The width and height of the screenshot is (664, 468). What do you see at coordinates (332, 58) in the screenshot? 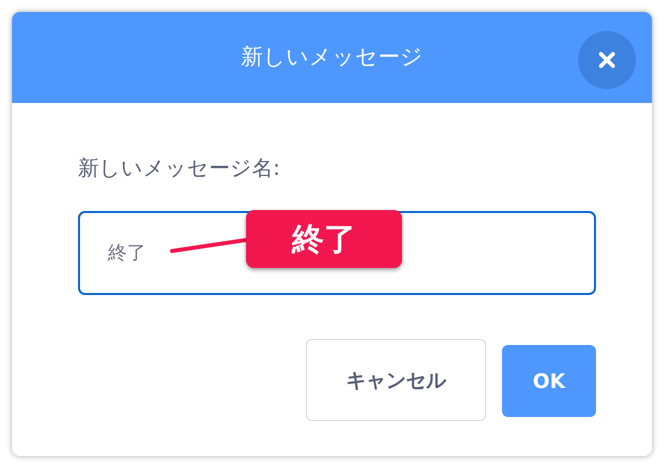
I see `dialog-title: 新しいメッセージ` at bounding box center [332, 58].